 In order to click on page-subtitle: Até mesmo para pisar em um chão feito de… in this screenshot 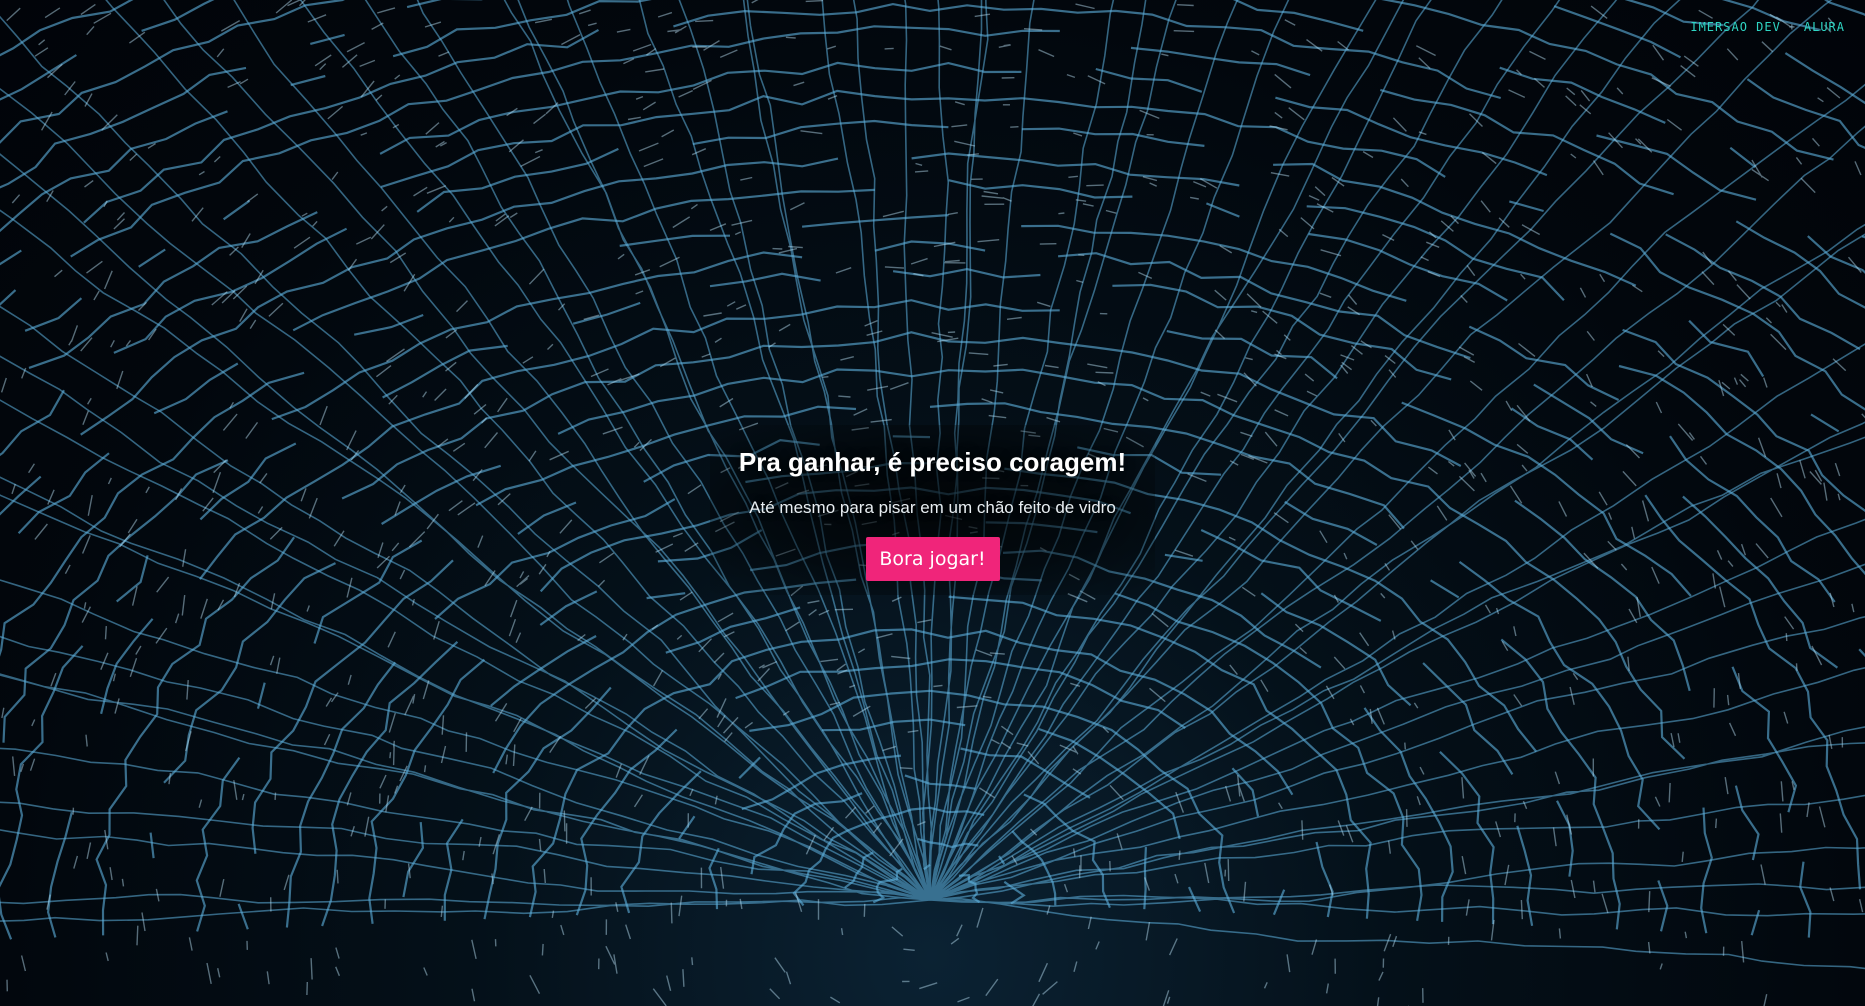, I will do `click(932, 507)`.